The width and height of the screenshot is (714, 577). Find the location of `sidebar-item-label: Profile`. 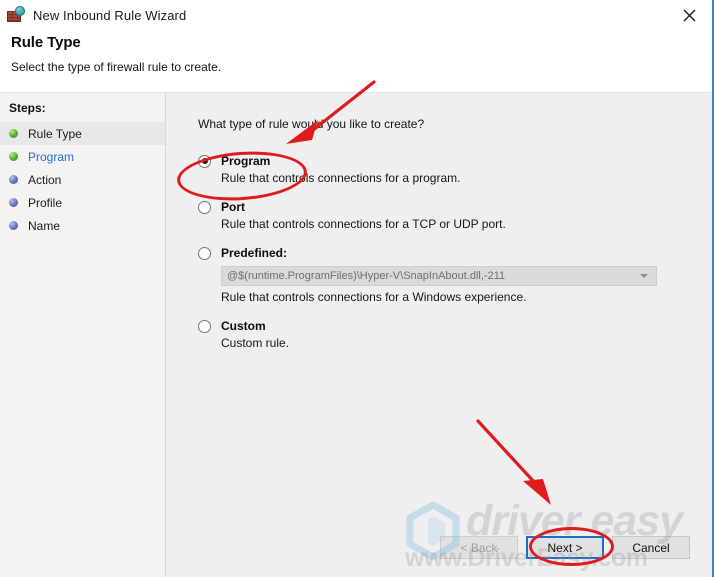

sidebar-item-label: Profile is located at coordinates (45, 202).